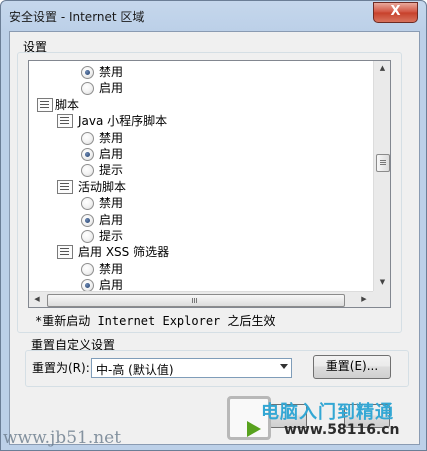 This screenshot has width=427, height=451. What do you see at coordinates (284, 366) in the screenshot?
I see `chevron-down-icon` at bounding box center [284, 366].